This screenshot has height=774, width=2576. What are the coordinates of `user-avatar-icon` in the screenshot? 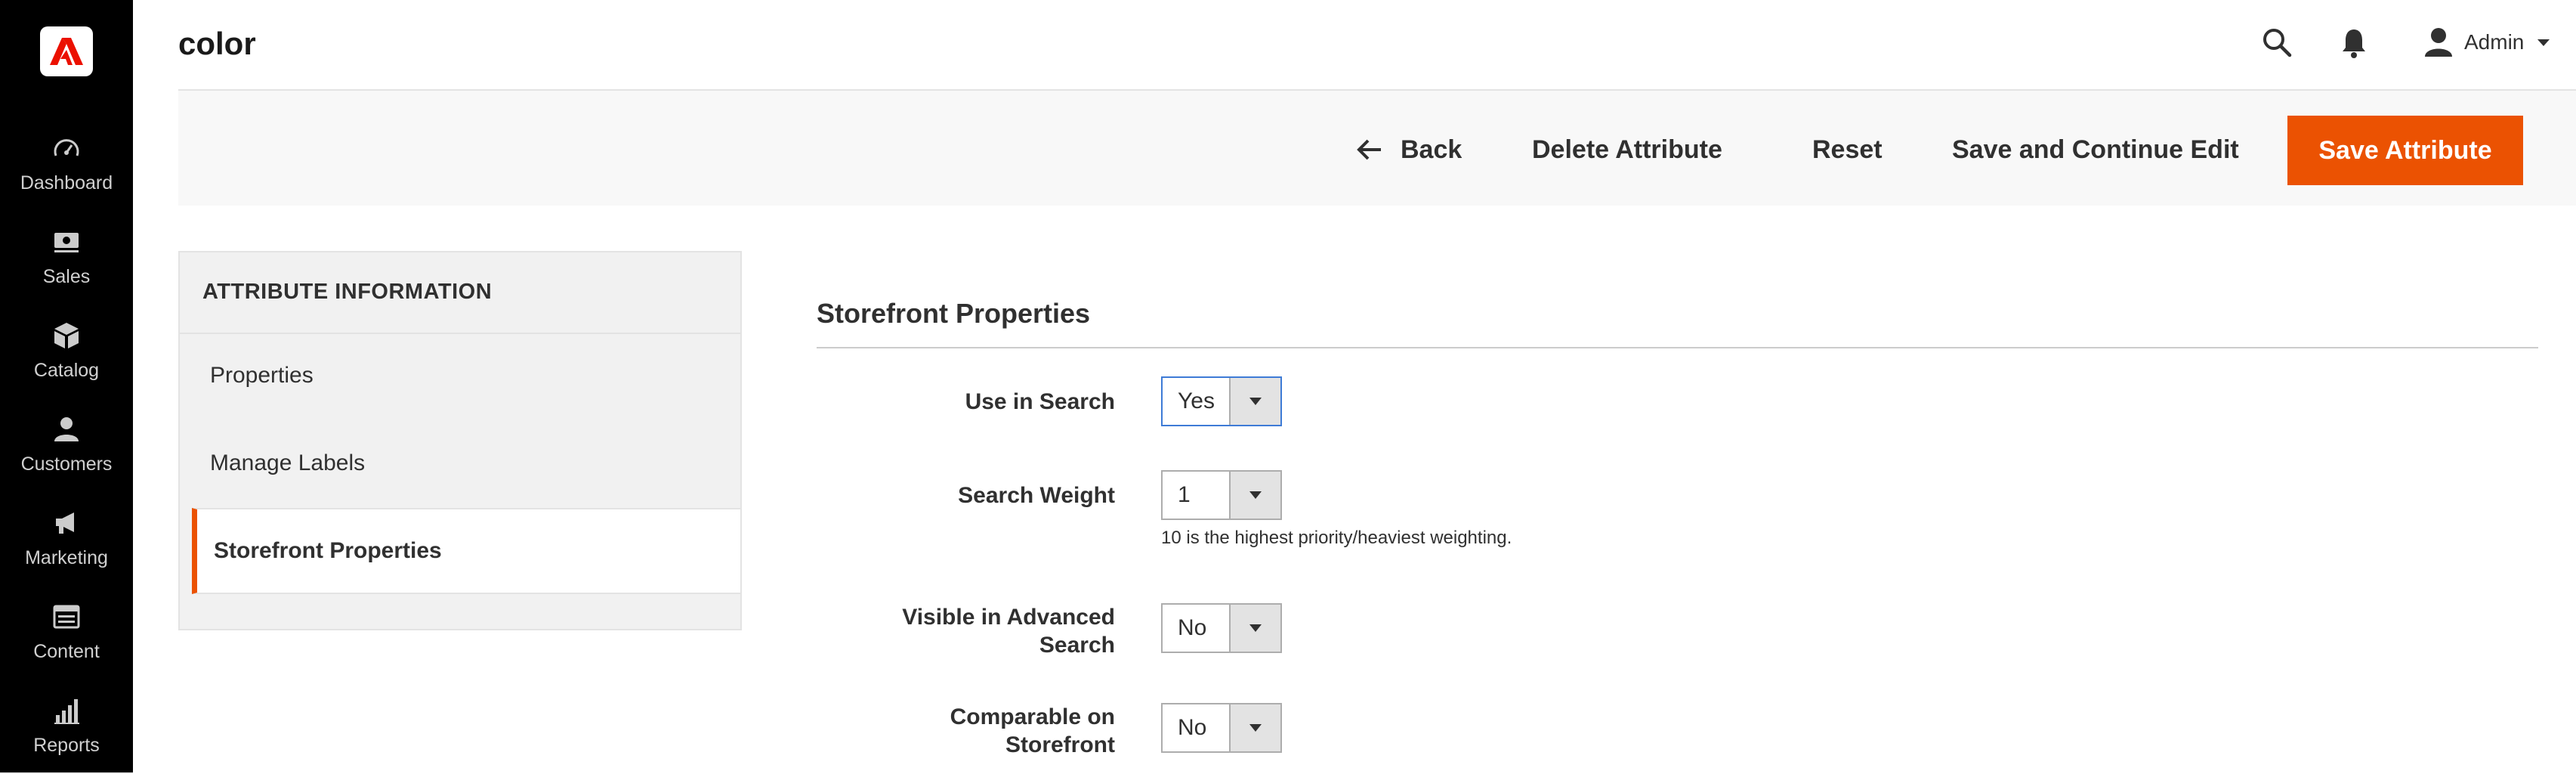 It's located at (2438, 42).